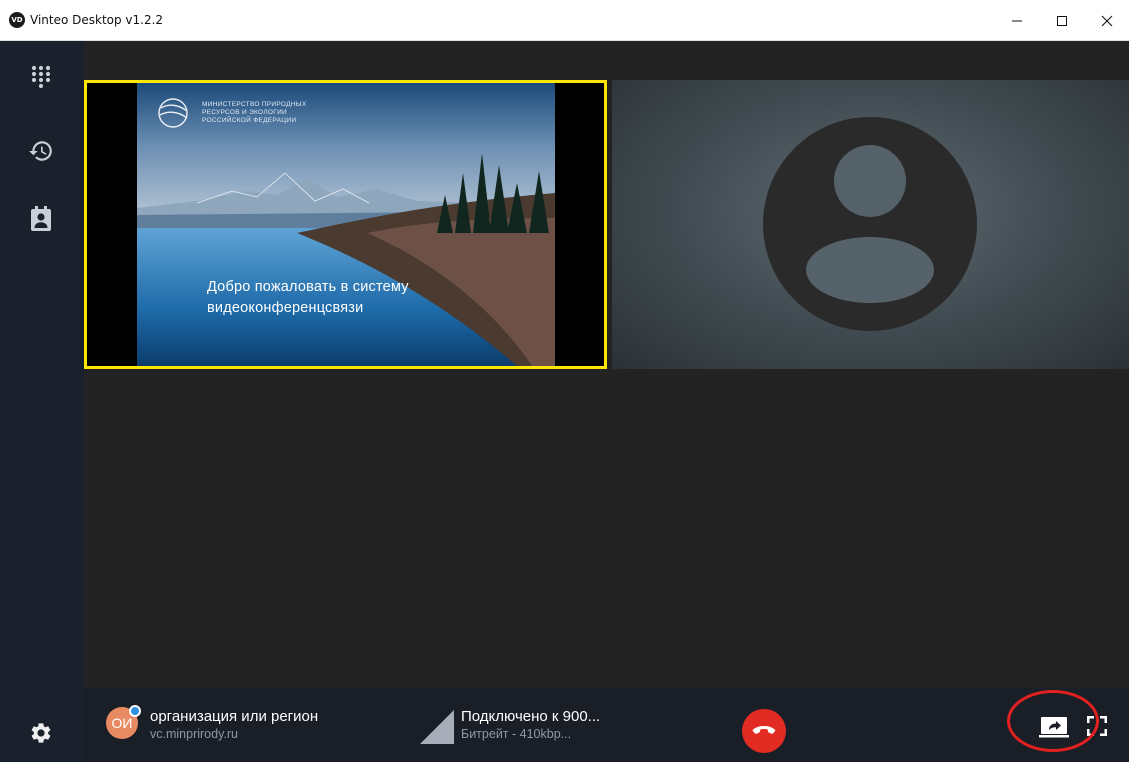 Image resolution: width=1129 pixels, height=762 pixels. Describe the element at coordinates (437, 727) in the screenshot. I see `signal-strength-icon` at that location.